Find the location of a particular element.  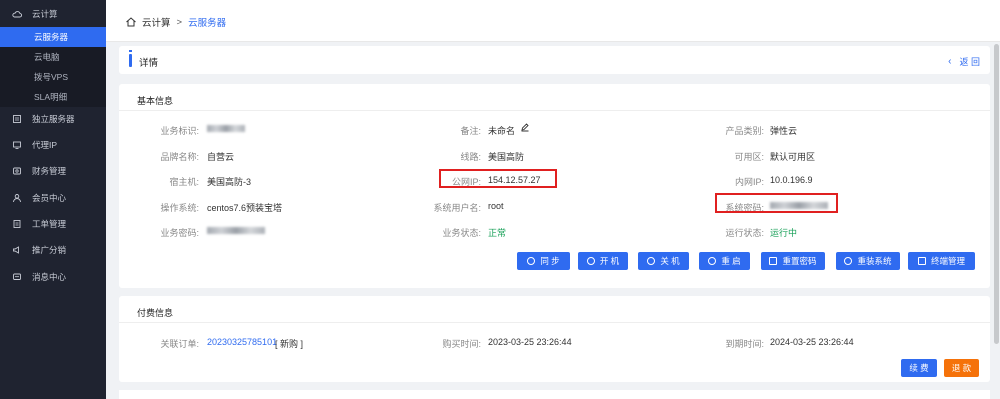

category-value: 弹性云 is located at coordinates (784, 131).